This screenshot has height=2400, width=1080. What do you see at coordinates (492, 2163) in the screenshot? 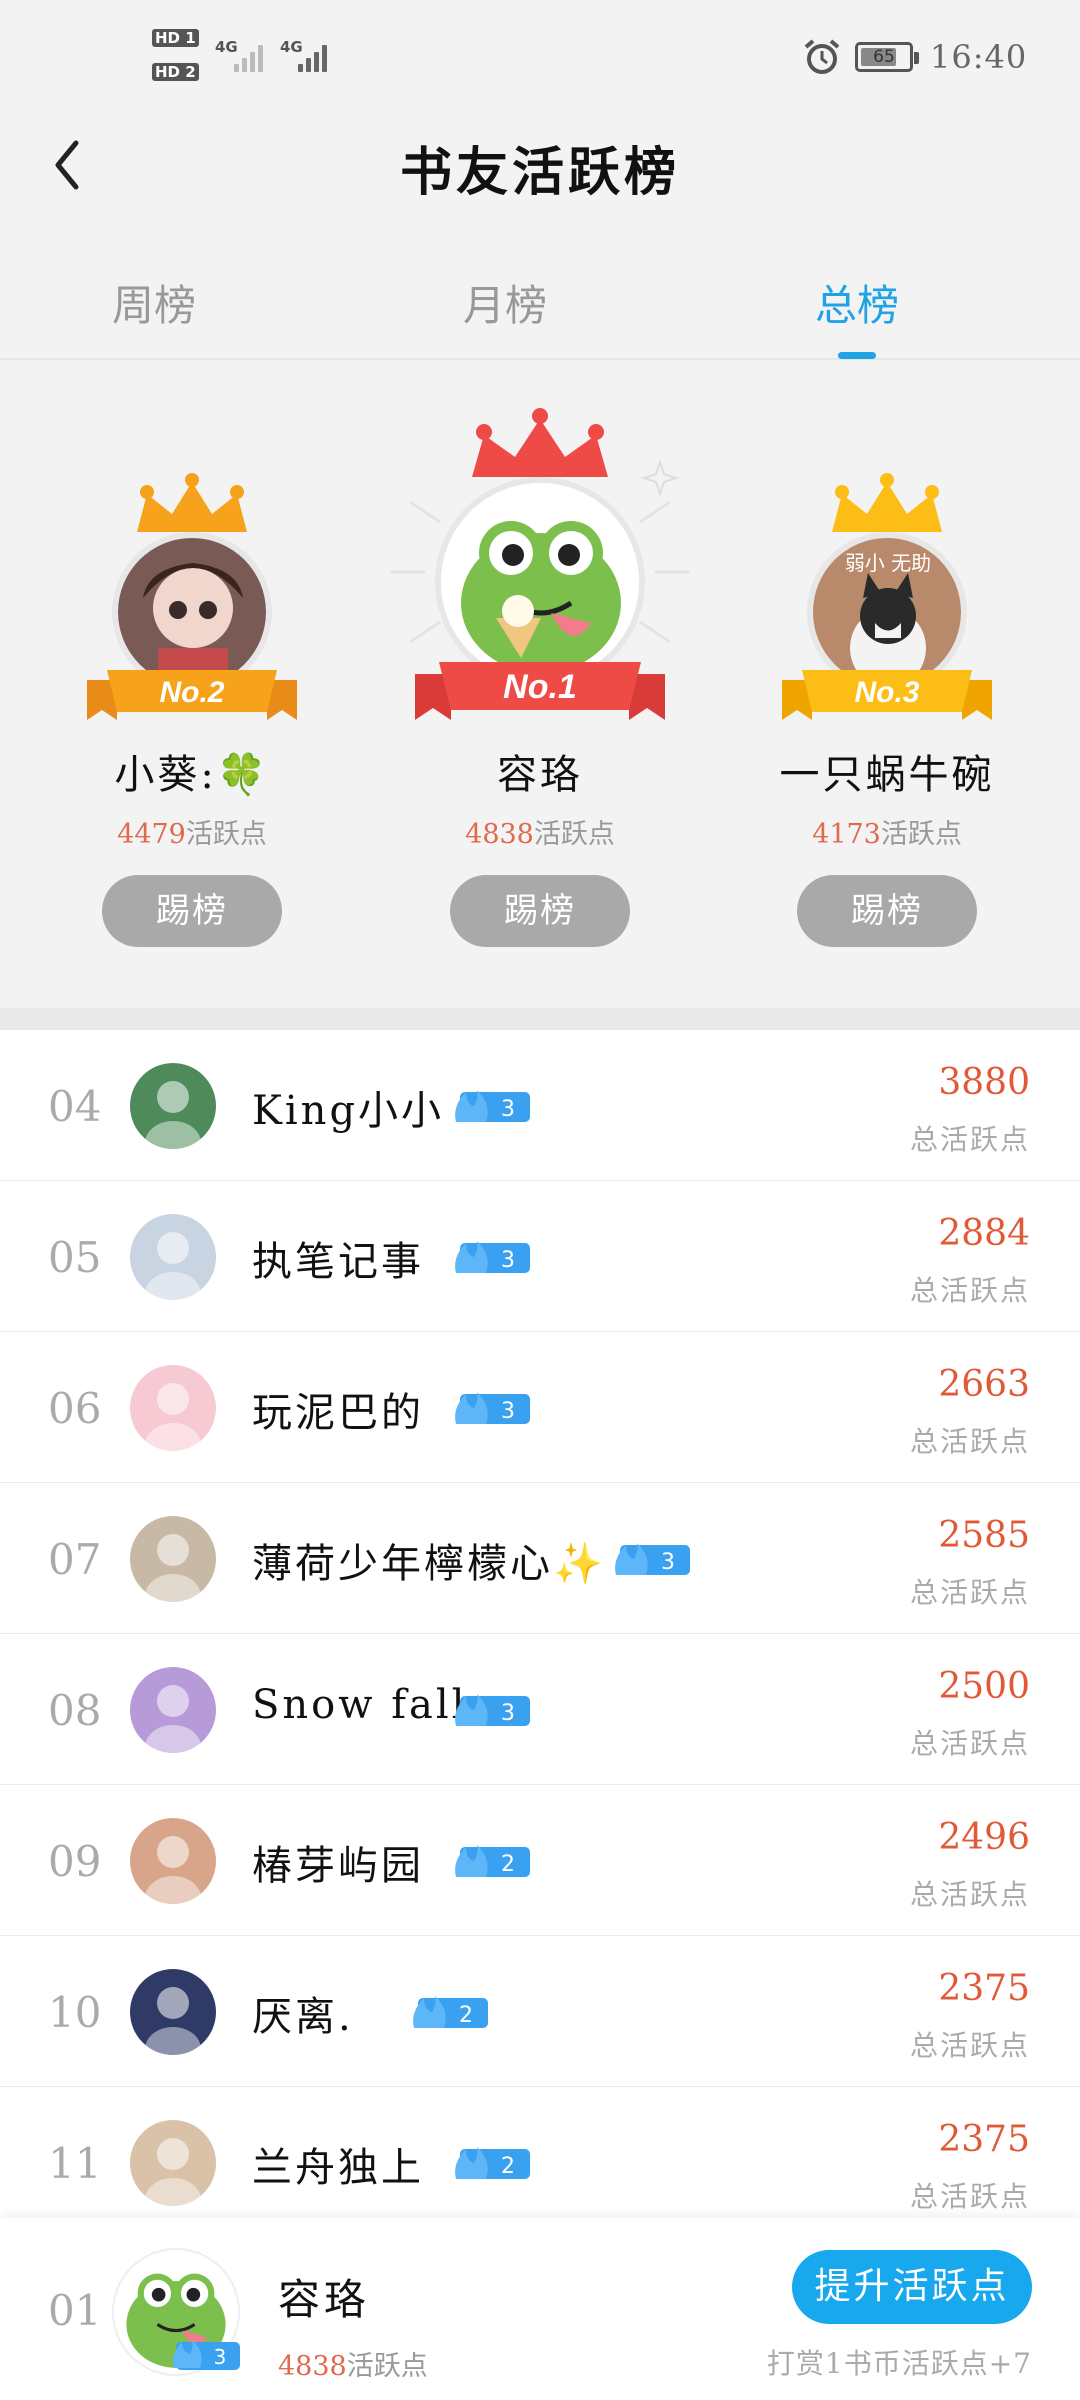
I see `level-badge: 2` at bounding box center [492, 2163].